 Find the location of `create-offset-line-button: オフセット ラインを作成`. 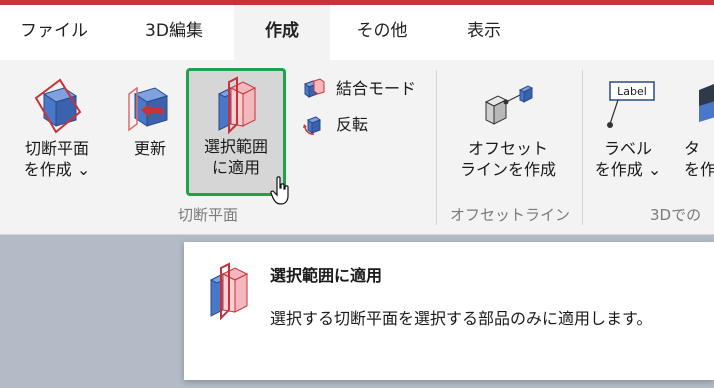

create-offset-line-button: オフセット ラインを作成 is located at coordinates (508, 129).